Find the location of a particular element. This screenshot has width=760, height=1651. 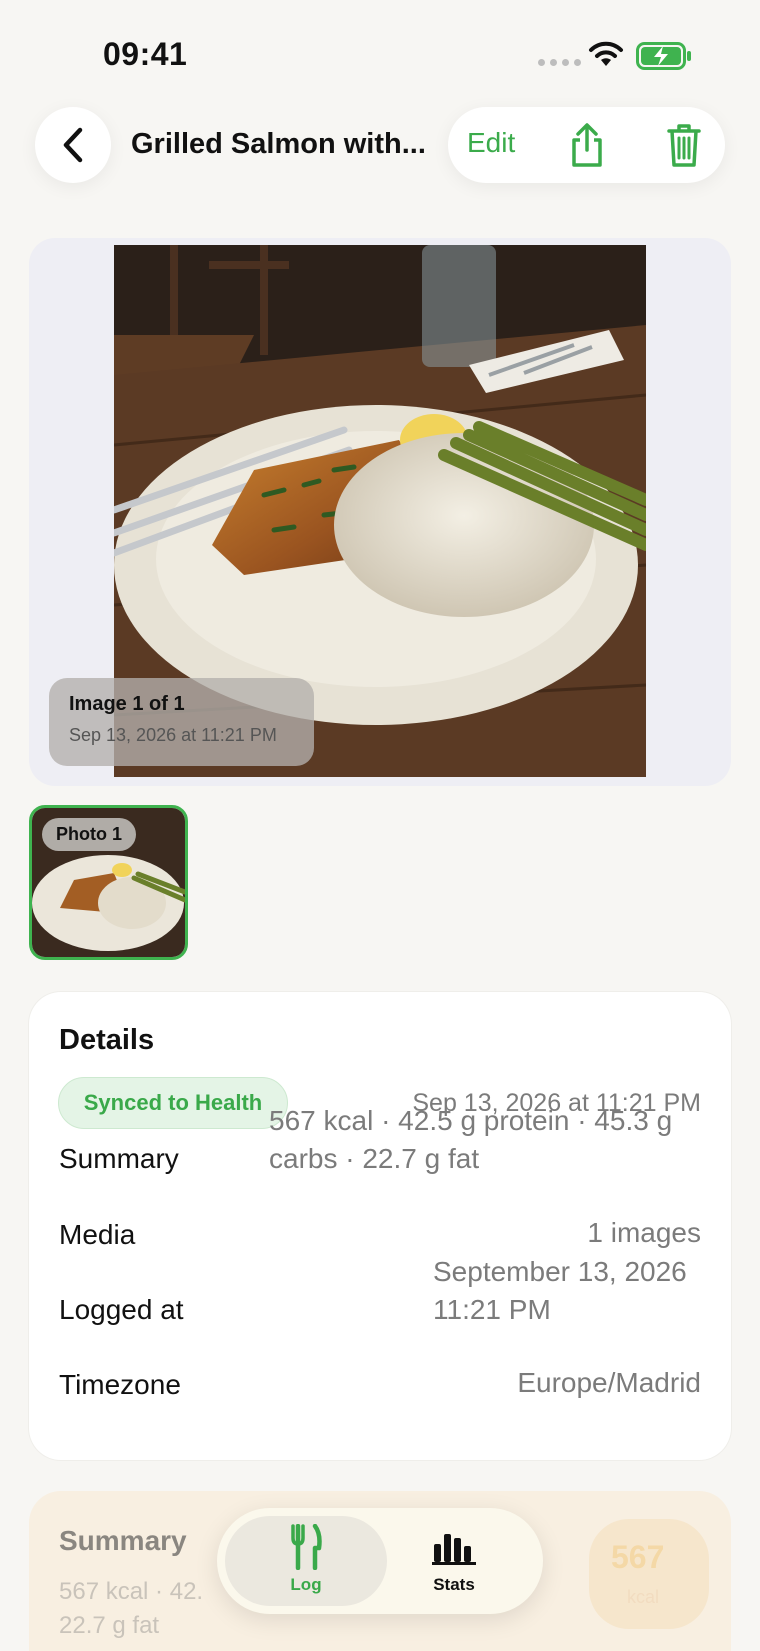

status-time: 09:41 is located at coordinates (145, 54).